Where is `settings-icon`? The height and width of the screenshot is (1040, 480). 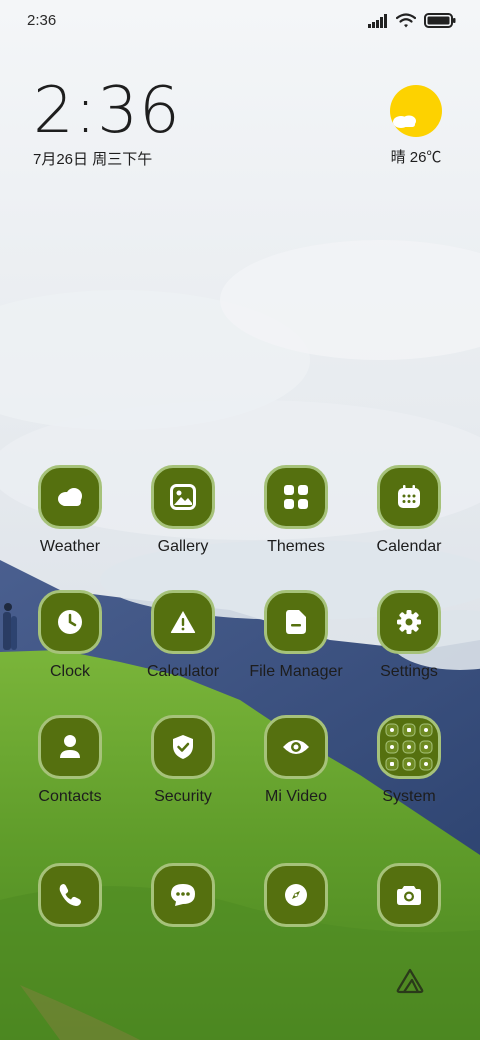
settings-icon is located at coordinates (409, 622).